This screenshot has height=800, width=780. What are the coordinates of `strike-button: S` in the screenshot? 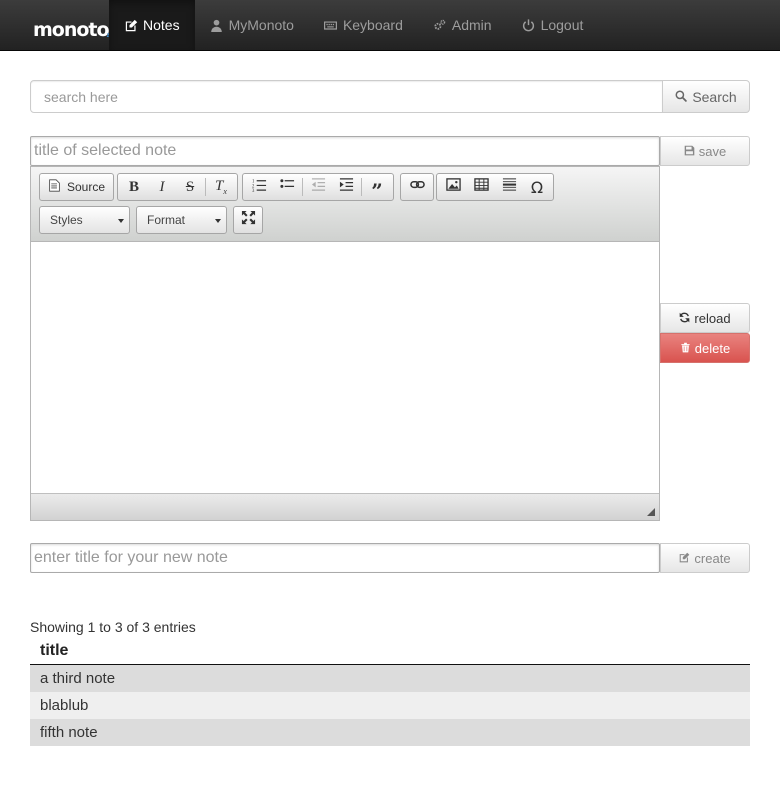 It's located at (190, 187).